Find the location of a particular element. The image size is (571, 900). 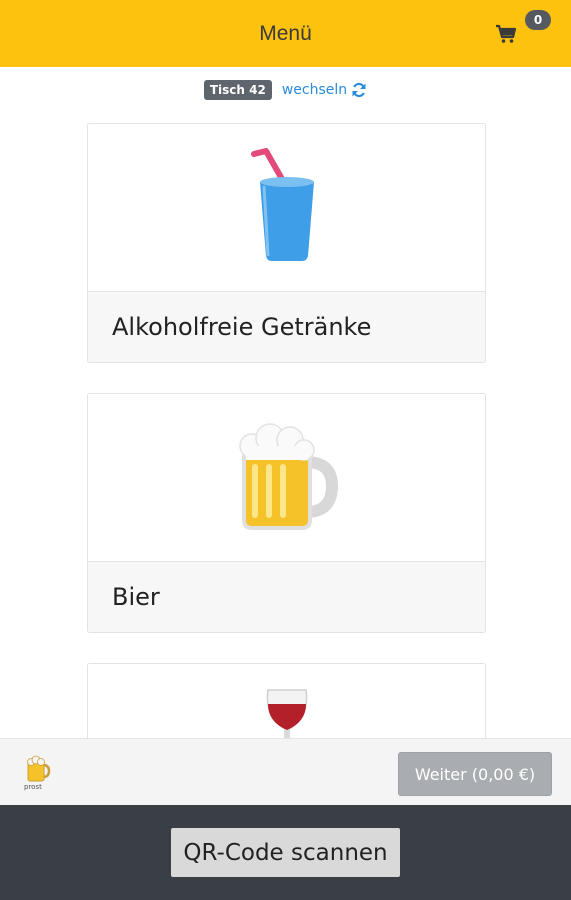

footer-bar: QR-Code scannen is located at coordinates (285, 852).